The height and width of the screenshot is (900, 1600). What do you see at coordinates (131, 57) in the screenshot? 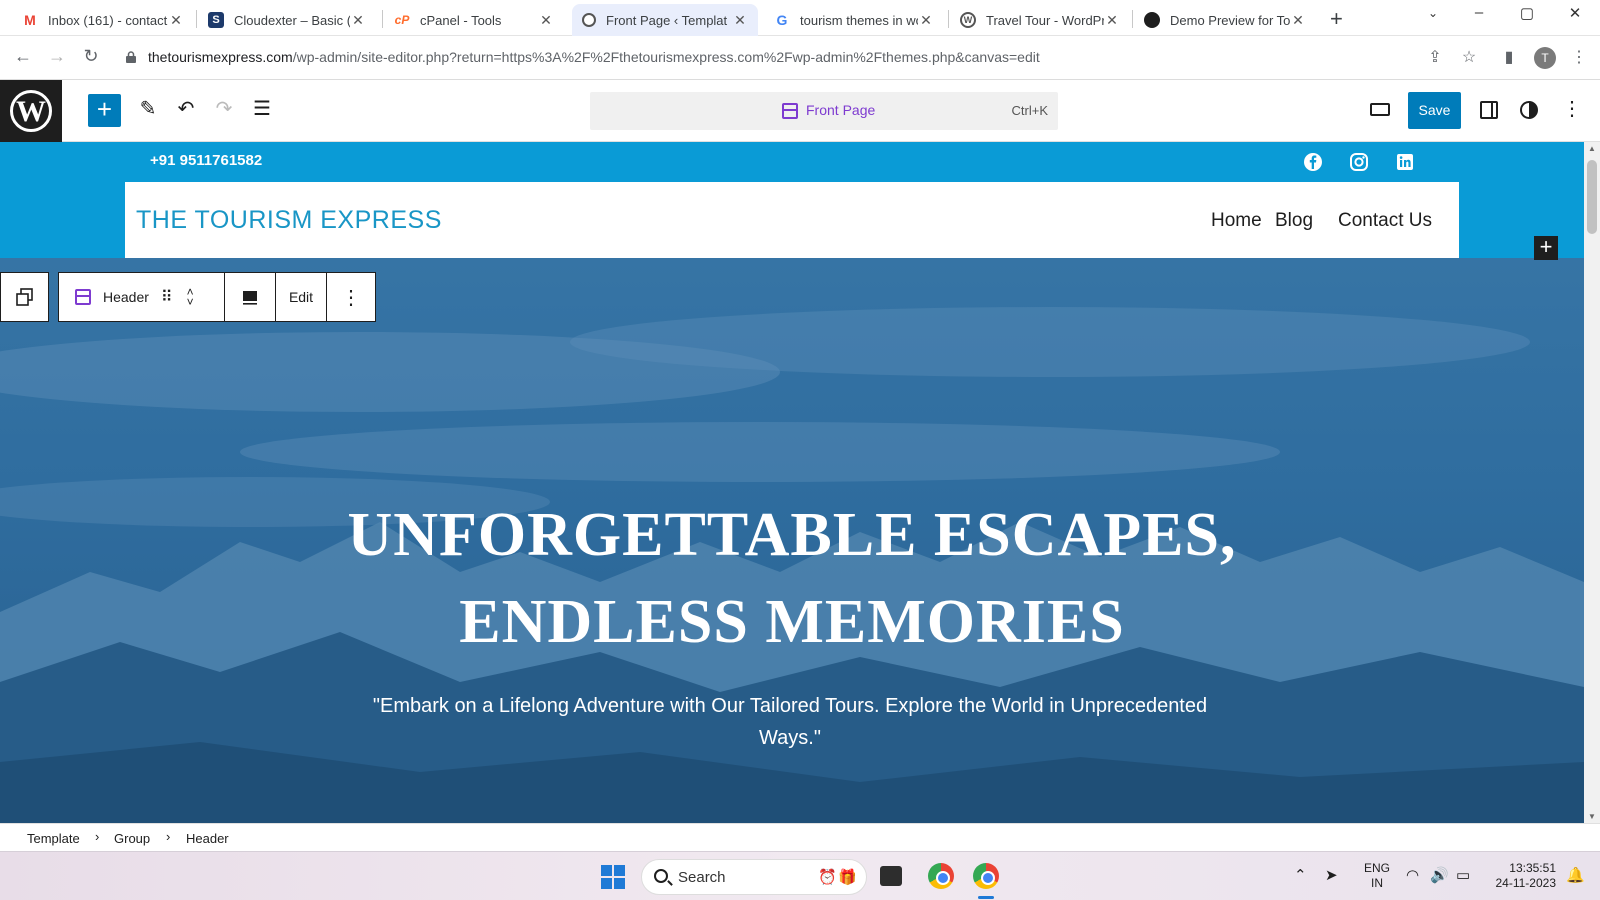
I see `lock-icon` at bounding box center [131, 57].